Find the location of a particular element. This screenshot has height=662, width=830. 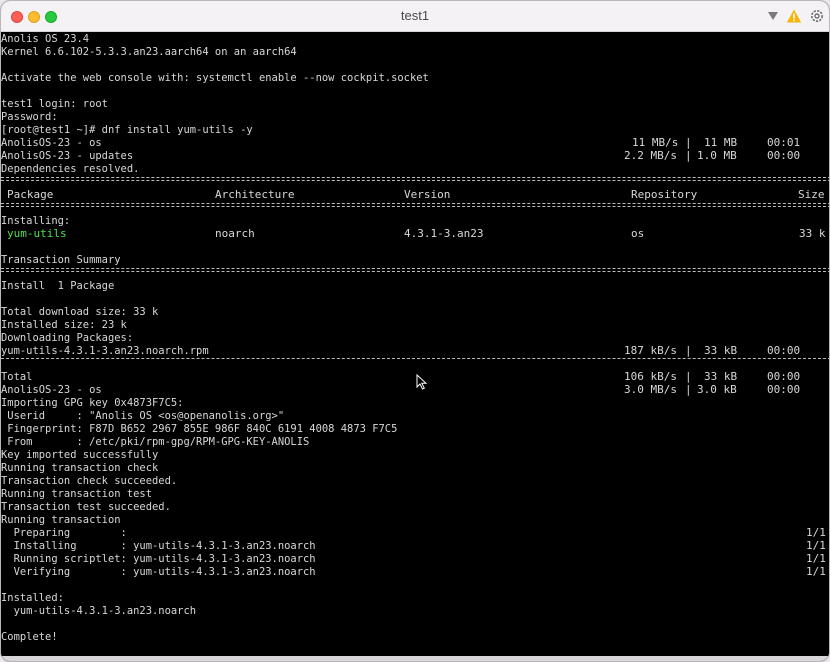

terminal-line: Install 1 Package is located at coordinates (58, 285).